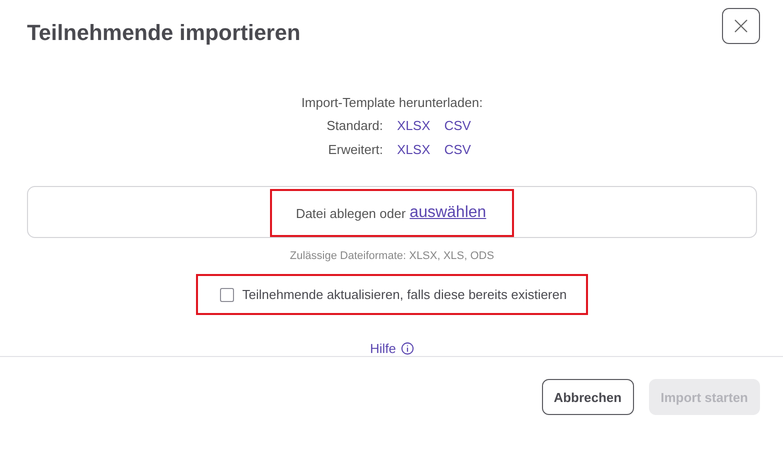 This screenshot has width=783, height=475. Describe the element at coordinates (392, 256) in the screenshot. I see `formats-hint: Zulässige Dateiformate: XLSX, XLS, ODS` at that location.